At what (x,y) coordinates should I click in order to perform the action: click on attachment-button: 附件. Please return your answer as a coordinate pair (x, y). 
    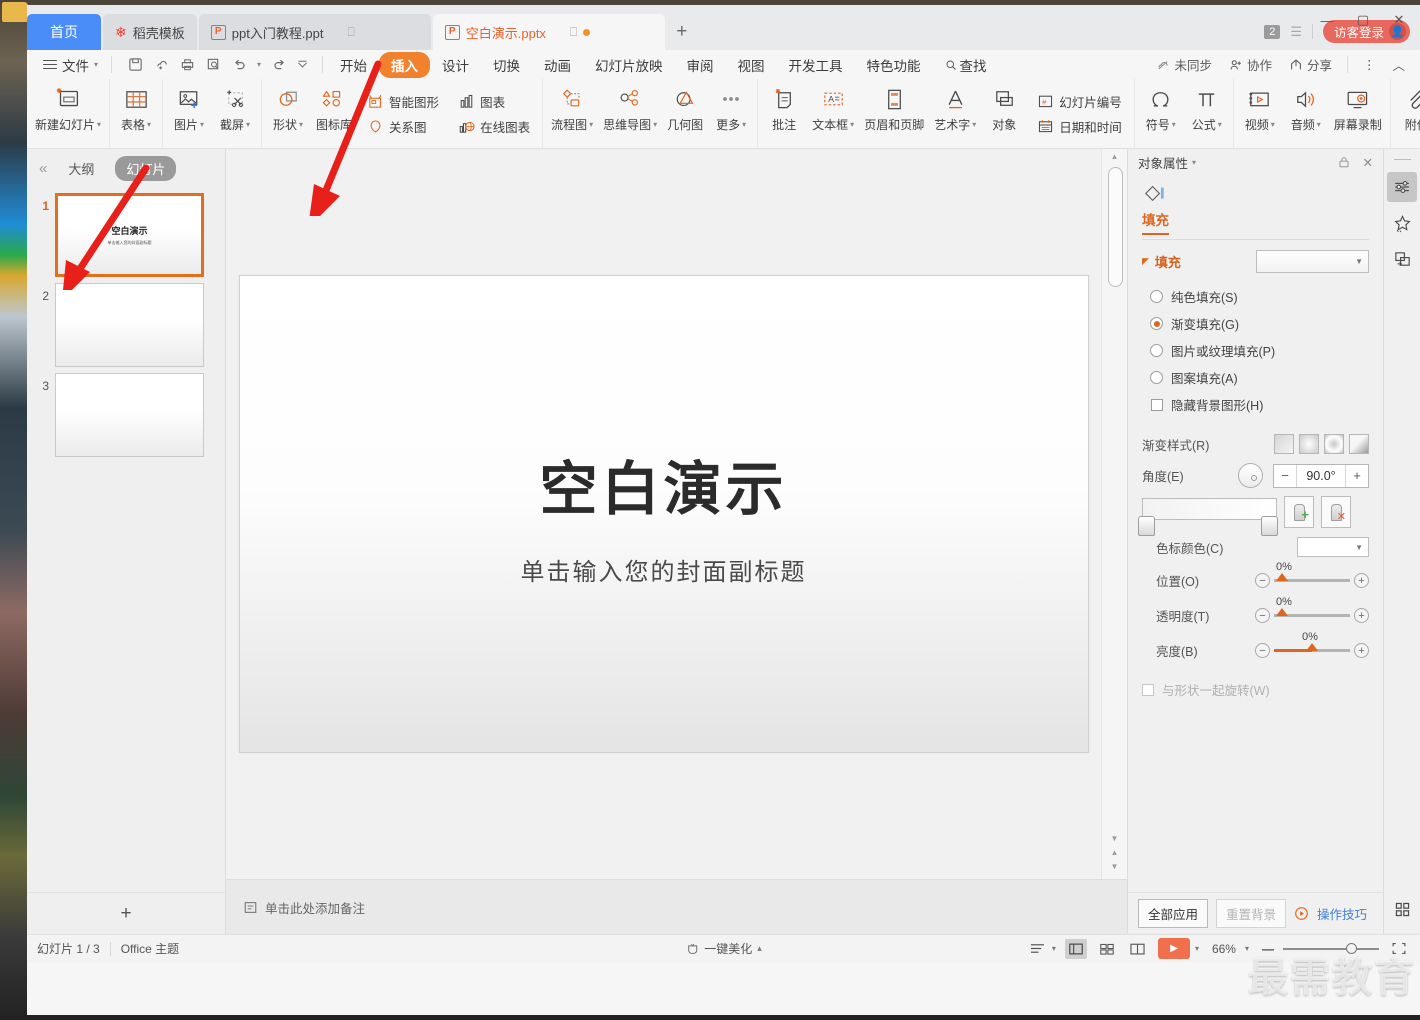
    Looking at the image, I should click on (1407, 113).